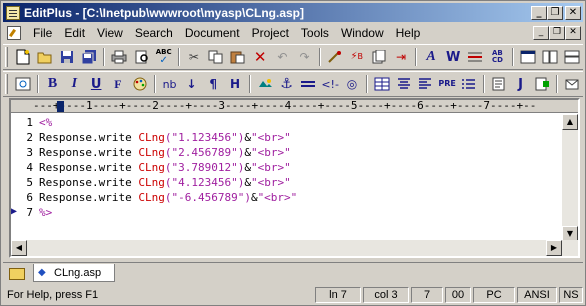  What do you see at coordinates (282, 57) in the screenshot?
I see `undo-icon: ↶` at bounding box center [282, 57].